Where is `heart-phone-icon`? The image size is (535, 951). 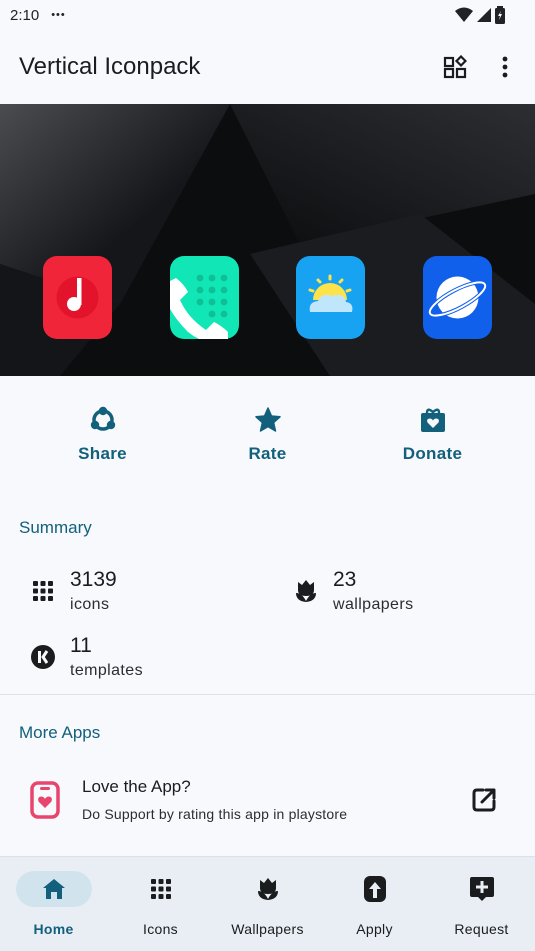 heart-phone-icon is located at coordinates (45, 799).